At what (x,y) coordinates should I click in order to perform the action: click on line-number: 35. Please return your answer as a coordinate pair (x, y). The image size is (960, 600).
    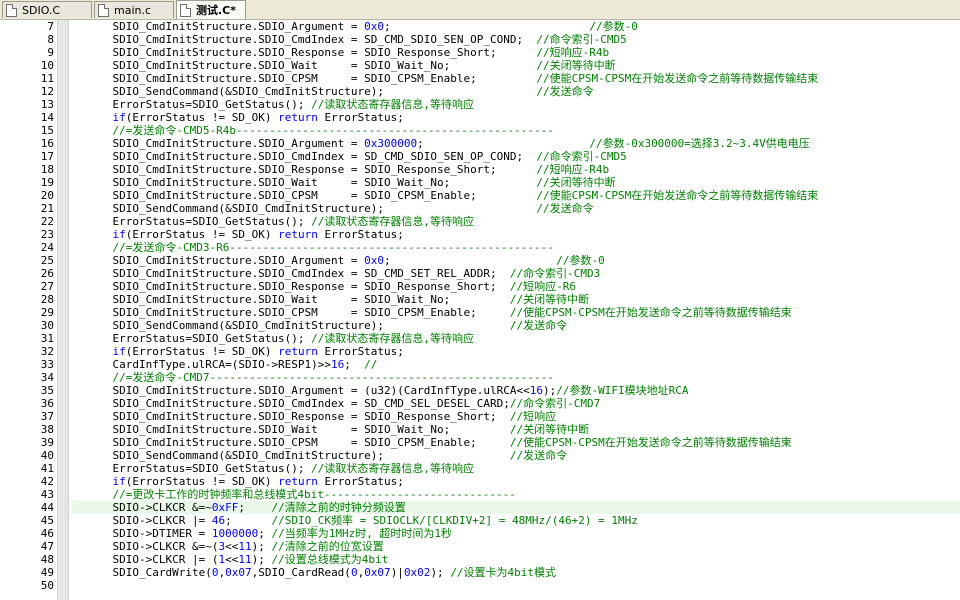
    Looking at the image, I should click on (47, 390).